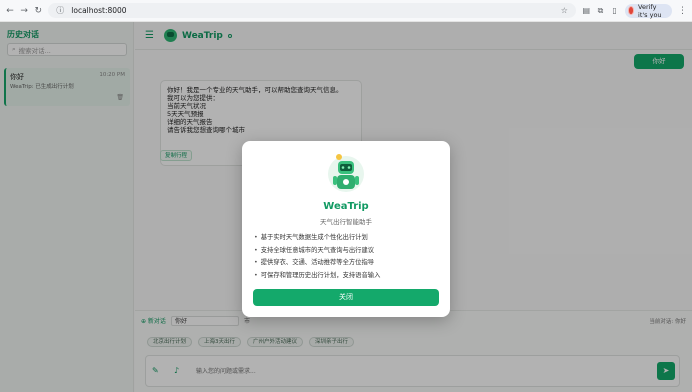  Describe the element at coordinates (346, 173) in the screenshot. I see `robot-avatar-icon` at that location.